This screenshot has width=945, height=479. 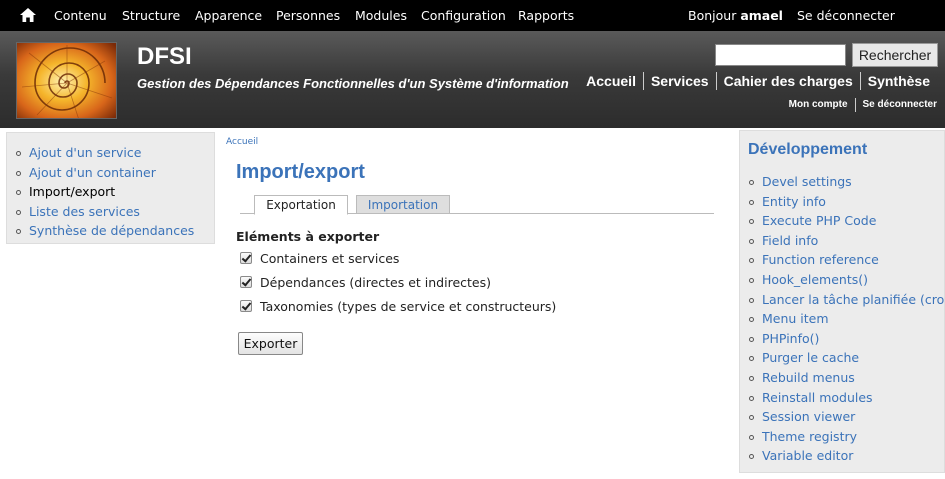 I want to click on tab-importation: Importation, so click(x=403, y=204).